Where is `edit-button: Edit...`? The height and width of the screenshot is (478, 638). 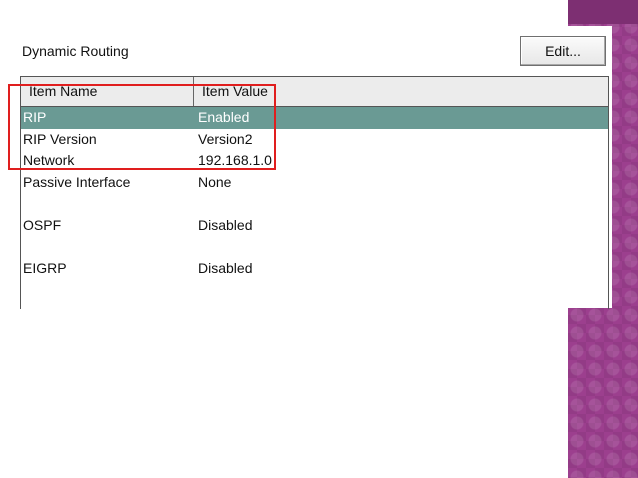 edit-button: Edit... is located at coordinates (563, 51).